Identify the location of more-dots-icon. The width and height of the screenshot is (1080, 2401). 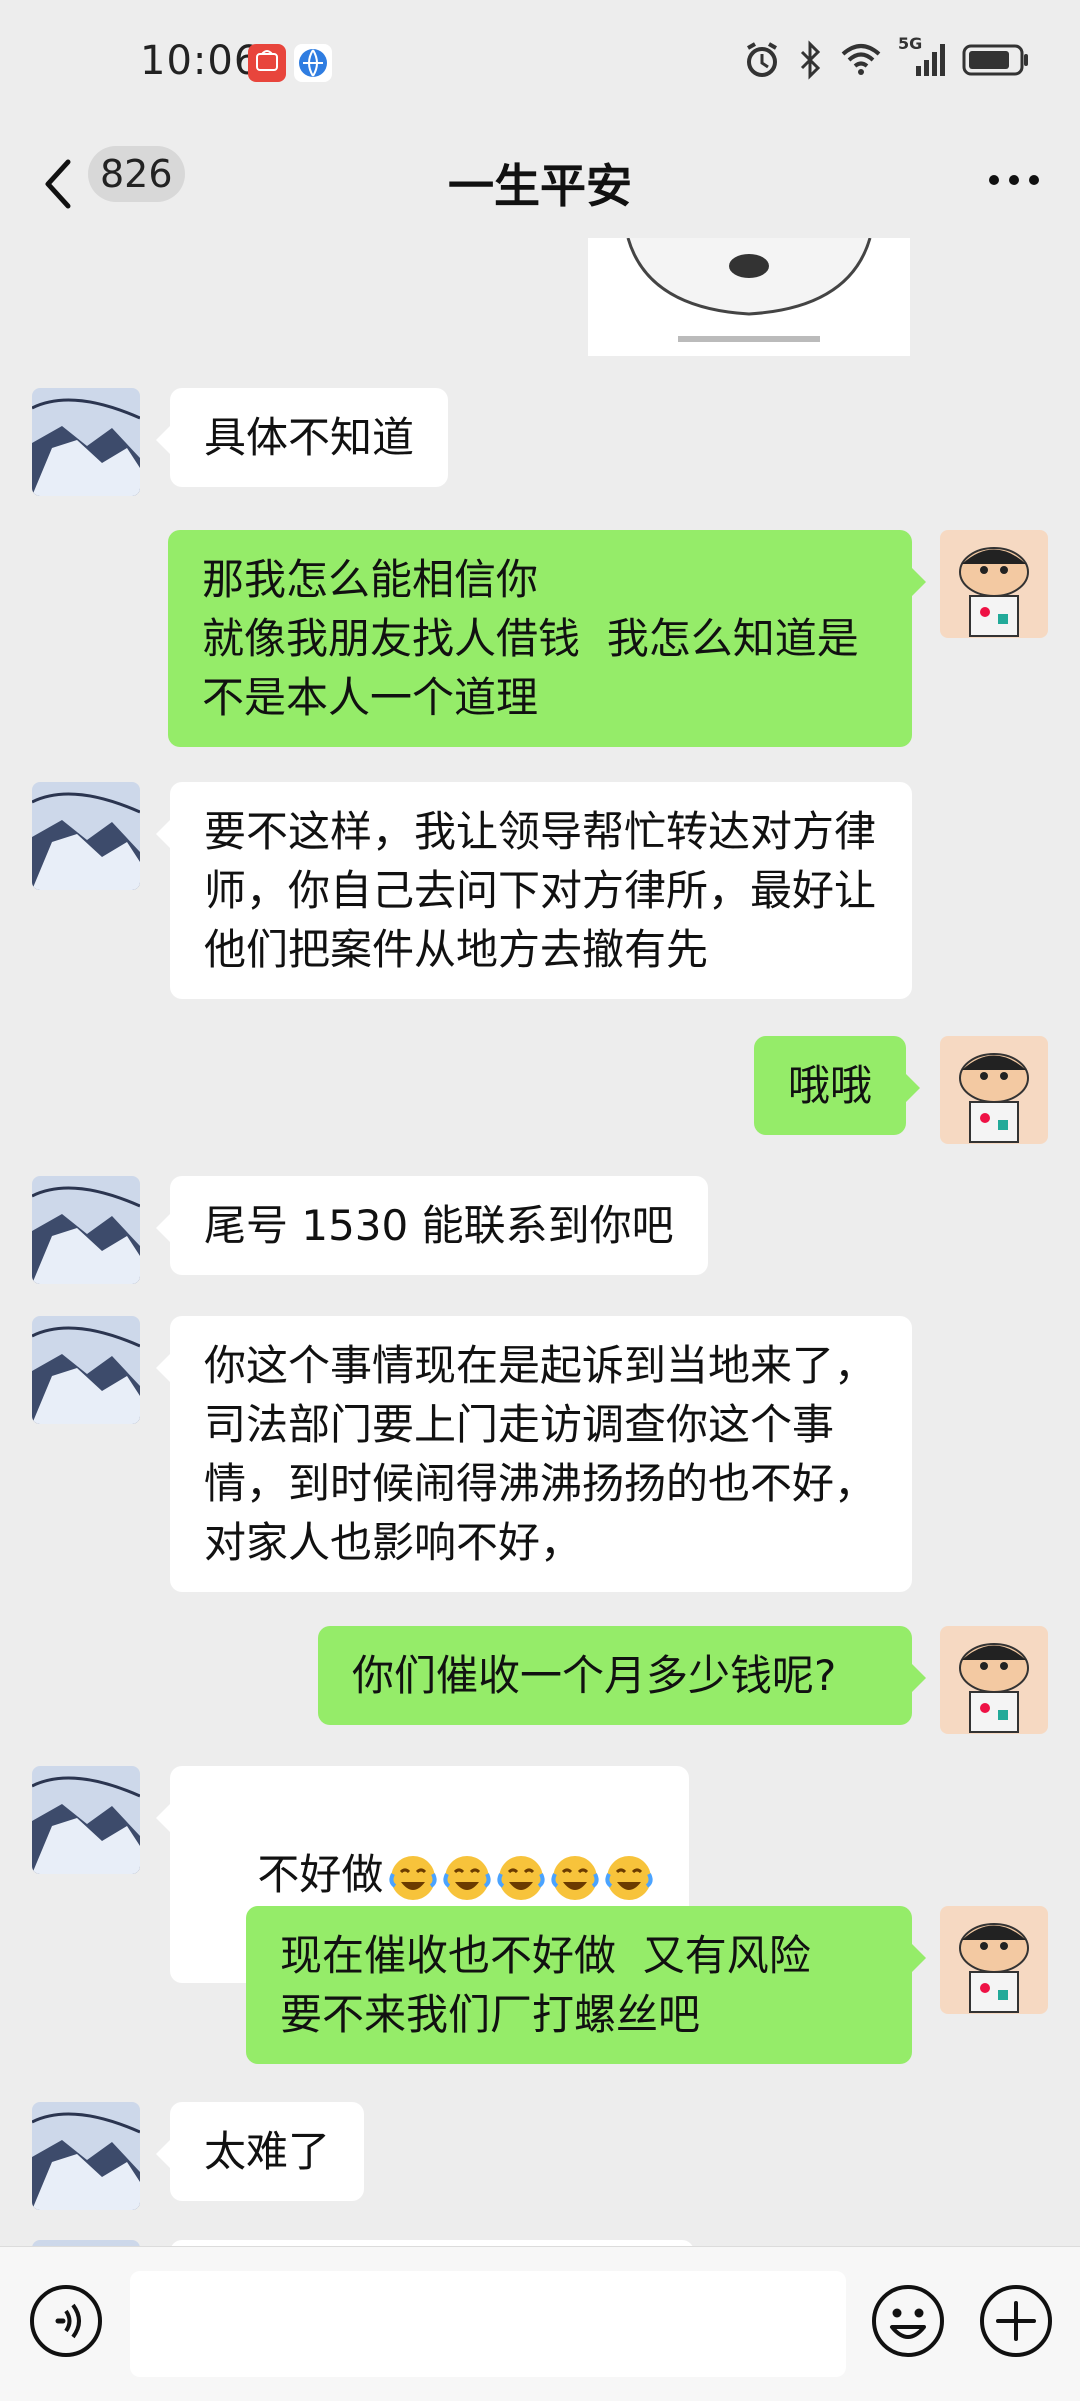
(1014, 180).